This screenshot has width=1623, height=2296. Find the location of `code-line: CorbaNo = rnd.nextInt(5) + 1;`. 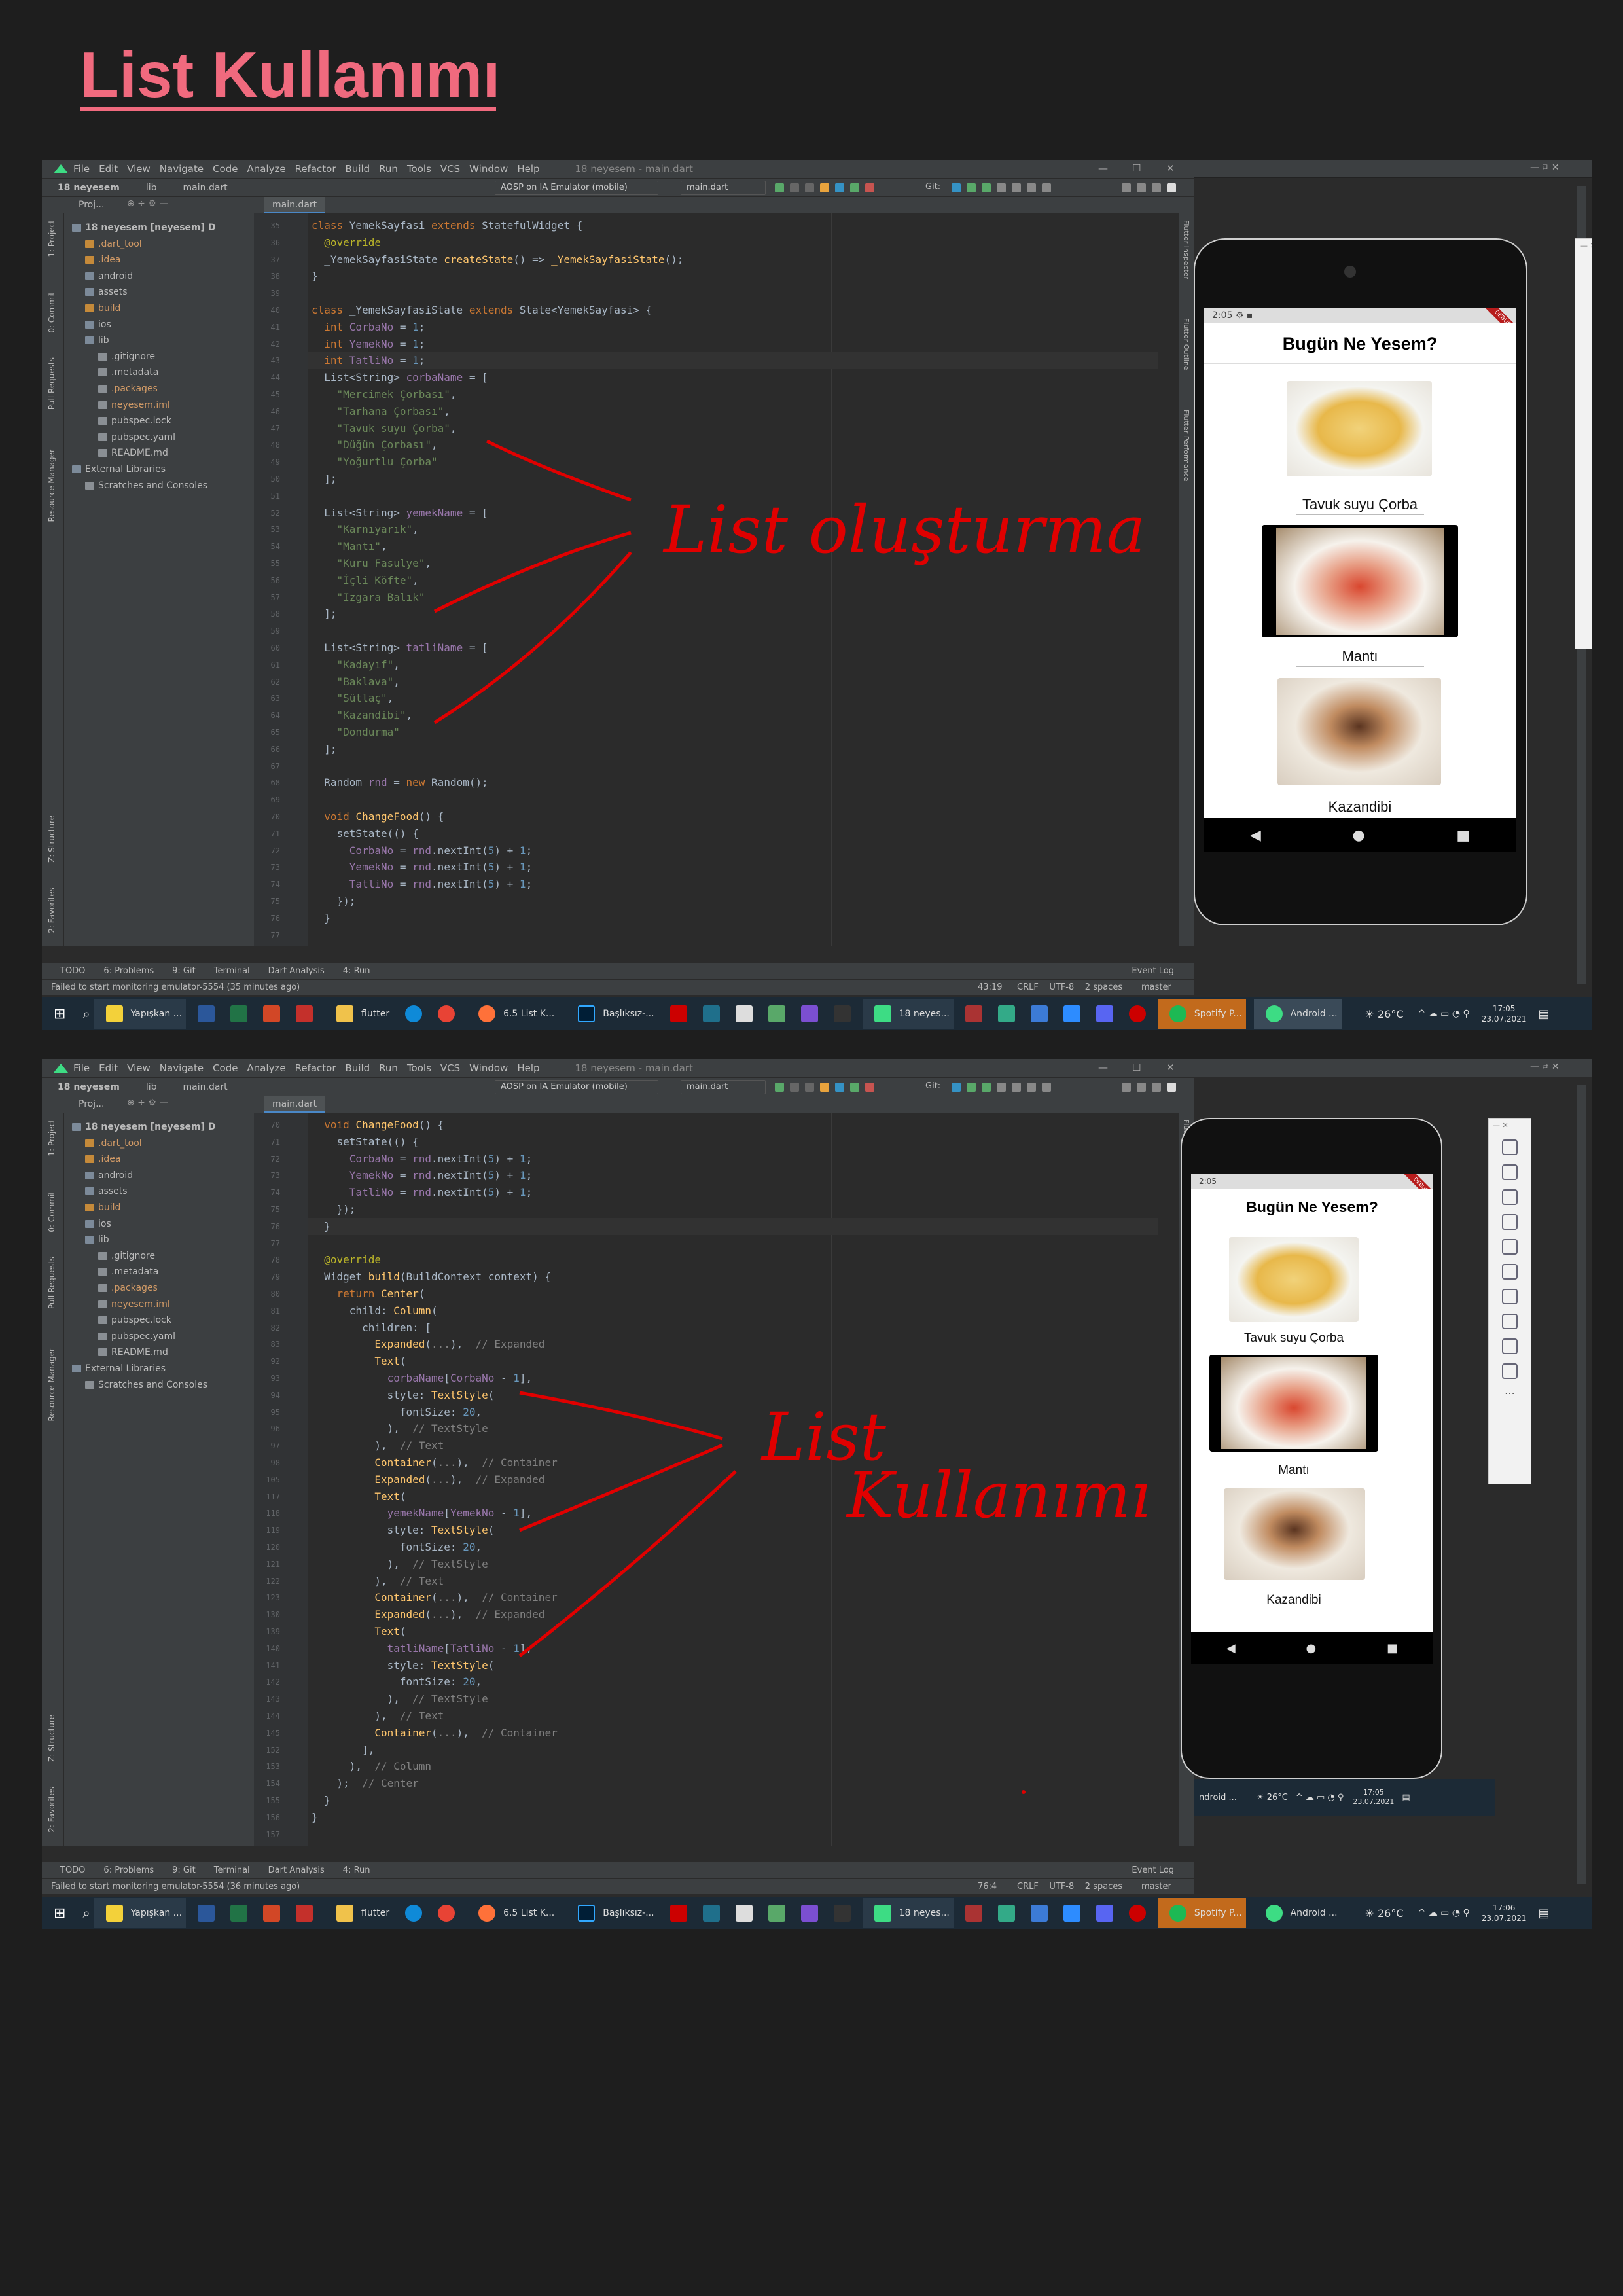

code-line: CorbaNo = rnd.nextInt(5) + 1; is located at coordinates (422, 1159).